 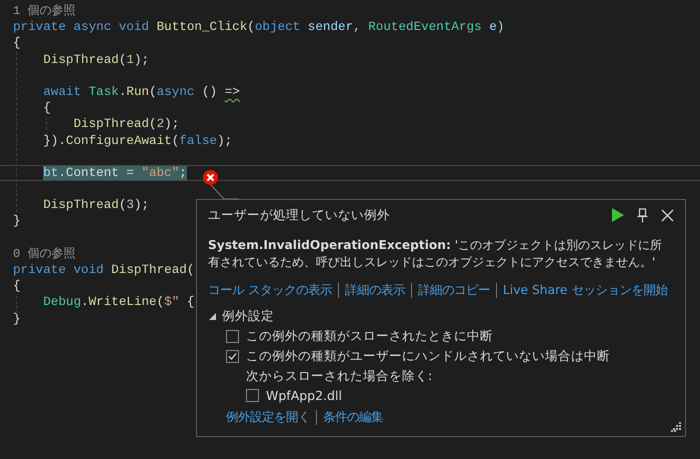 I want to click on popup-link: 条件の編集, so click(x=353, y=417).